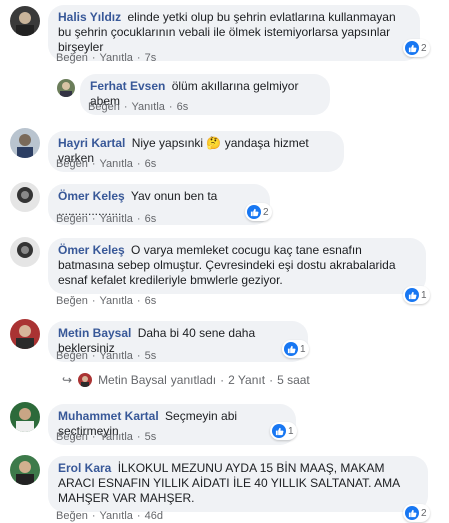 This screenshot has height=523, width=449. Describe the element at coordinates (127, 86) in the screenshot. I see `commenter-name: Ferhat Evsen` at that location.